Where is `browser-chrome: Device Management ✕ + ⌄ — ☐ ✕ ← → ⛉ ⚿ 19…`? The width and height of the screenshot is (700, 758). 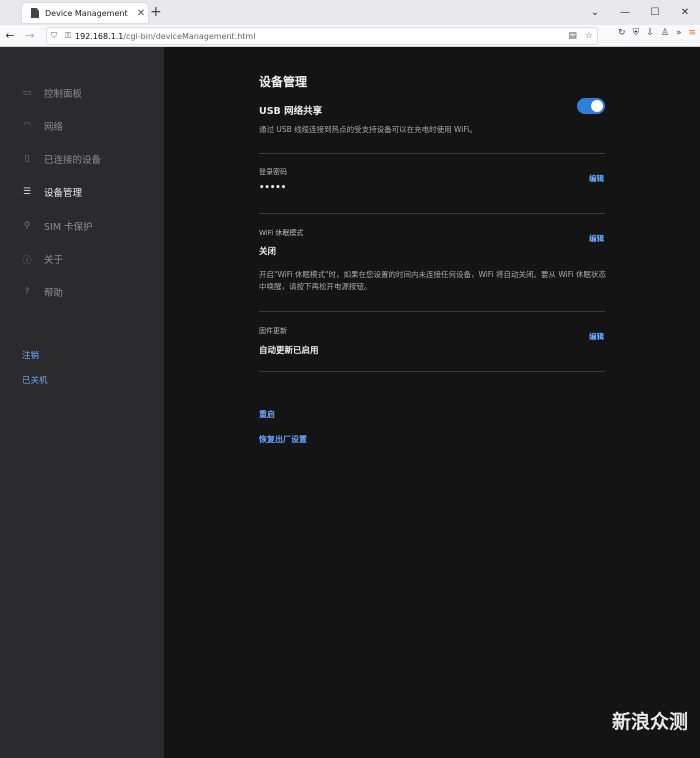 browser-chrome: Device Management ✕ + ⌄ — ☐ ✕ ← → ⛉ ⚿ 19… is located at coordinates (350, 23).